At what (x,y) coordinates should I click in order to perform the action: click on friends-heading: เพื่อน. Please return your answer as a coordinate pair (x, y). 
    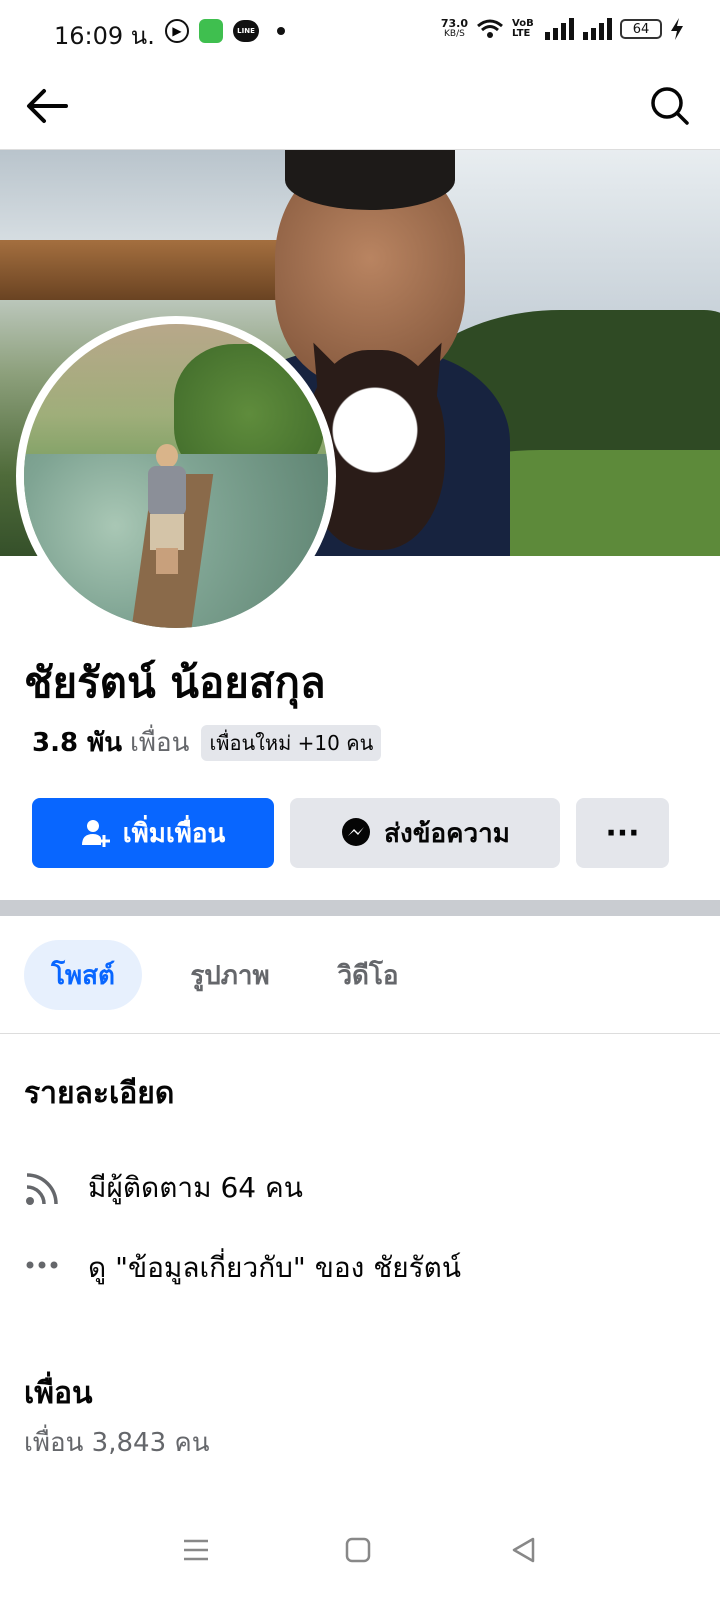
    Looking at the image, I should click on (58, 1393).